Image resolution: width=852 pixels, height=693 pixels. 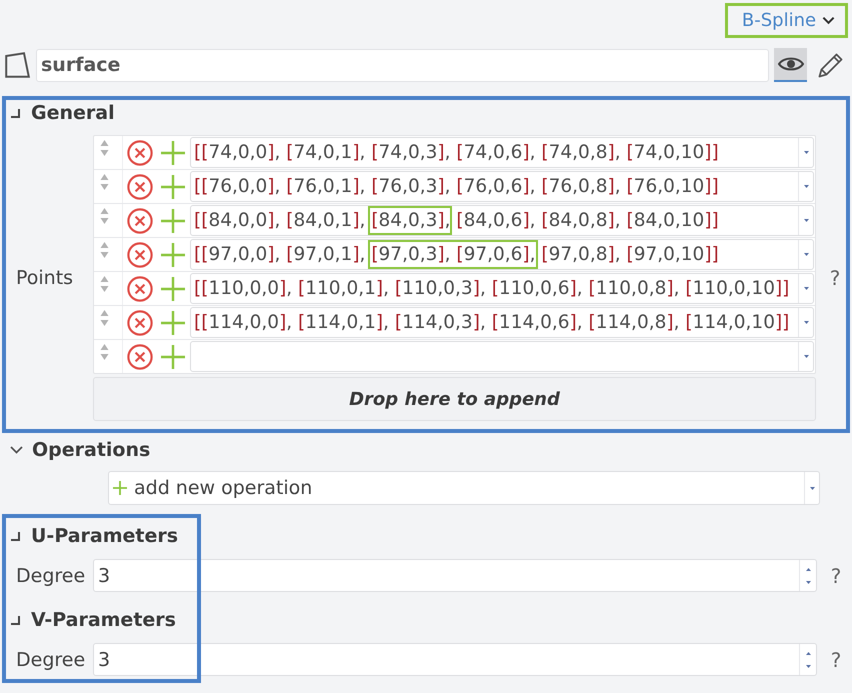 I want to click on quadrilateral-icon, so click(x=17, y=65).